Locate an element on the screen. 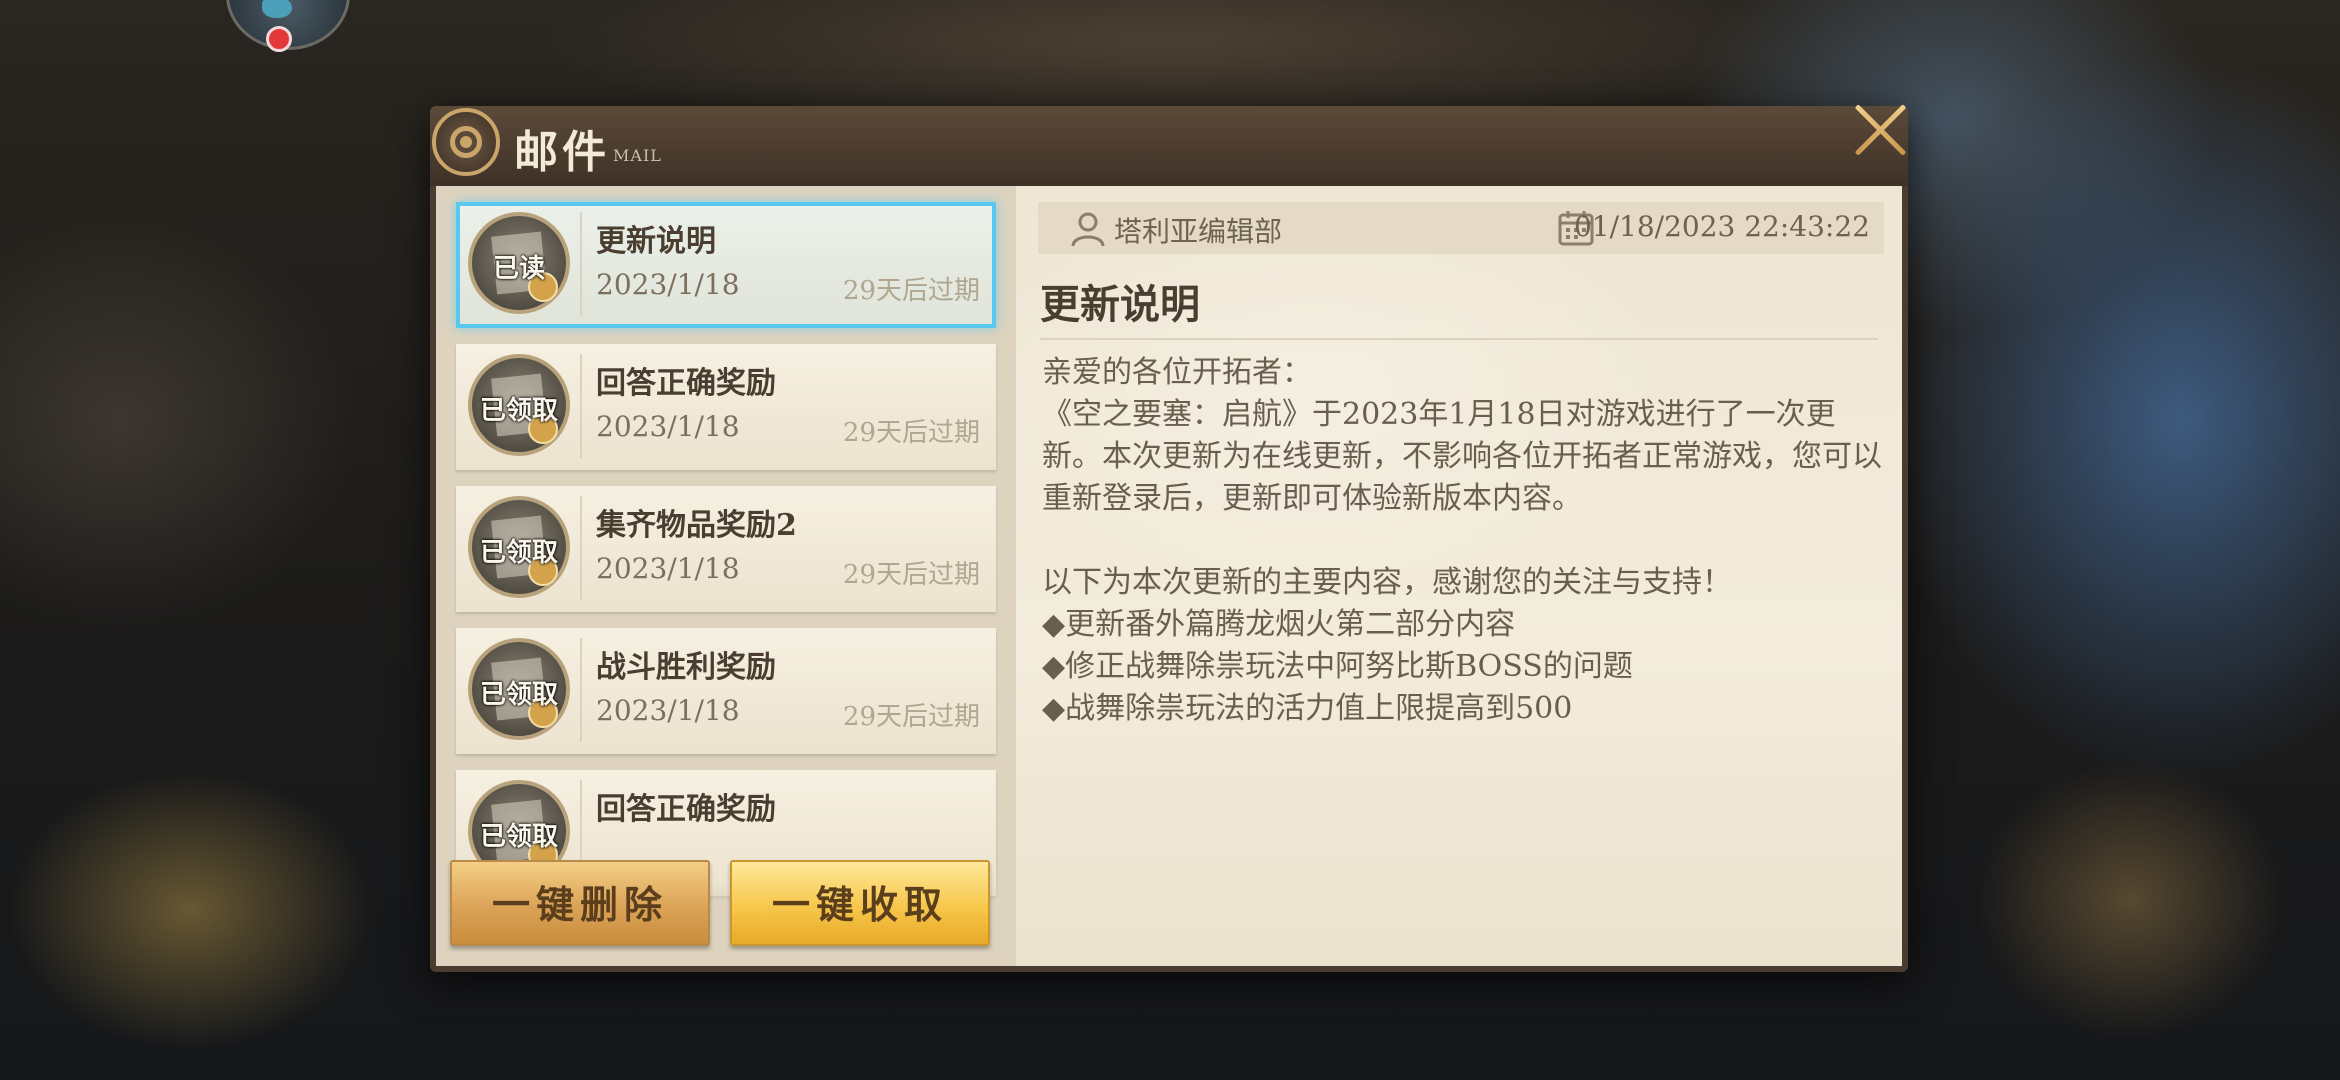 The height and width of the screenshot is (1080, 2340). mail-item: 已领取 集齐物品奖励2 2023/1/18 29天后过期 is located at coordinates (726, 549).